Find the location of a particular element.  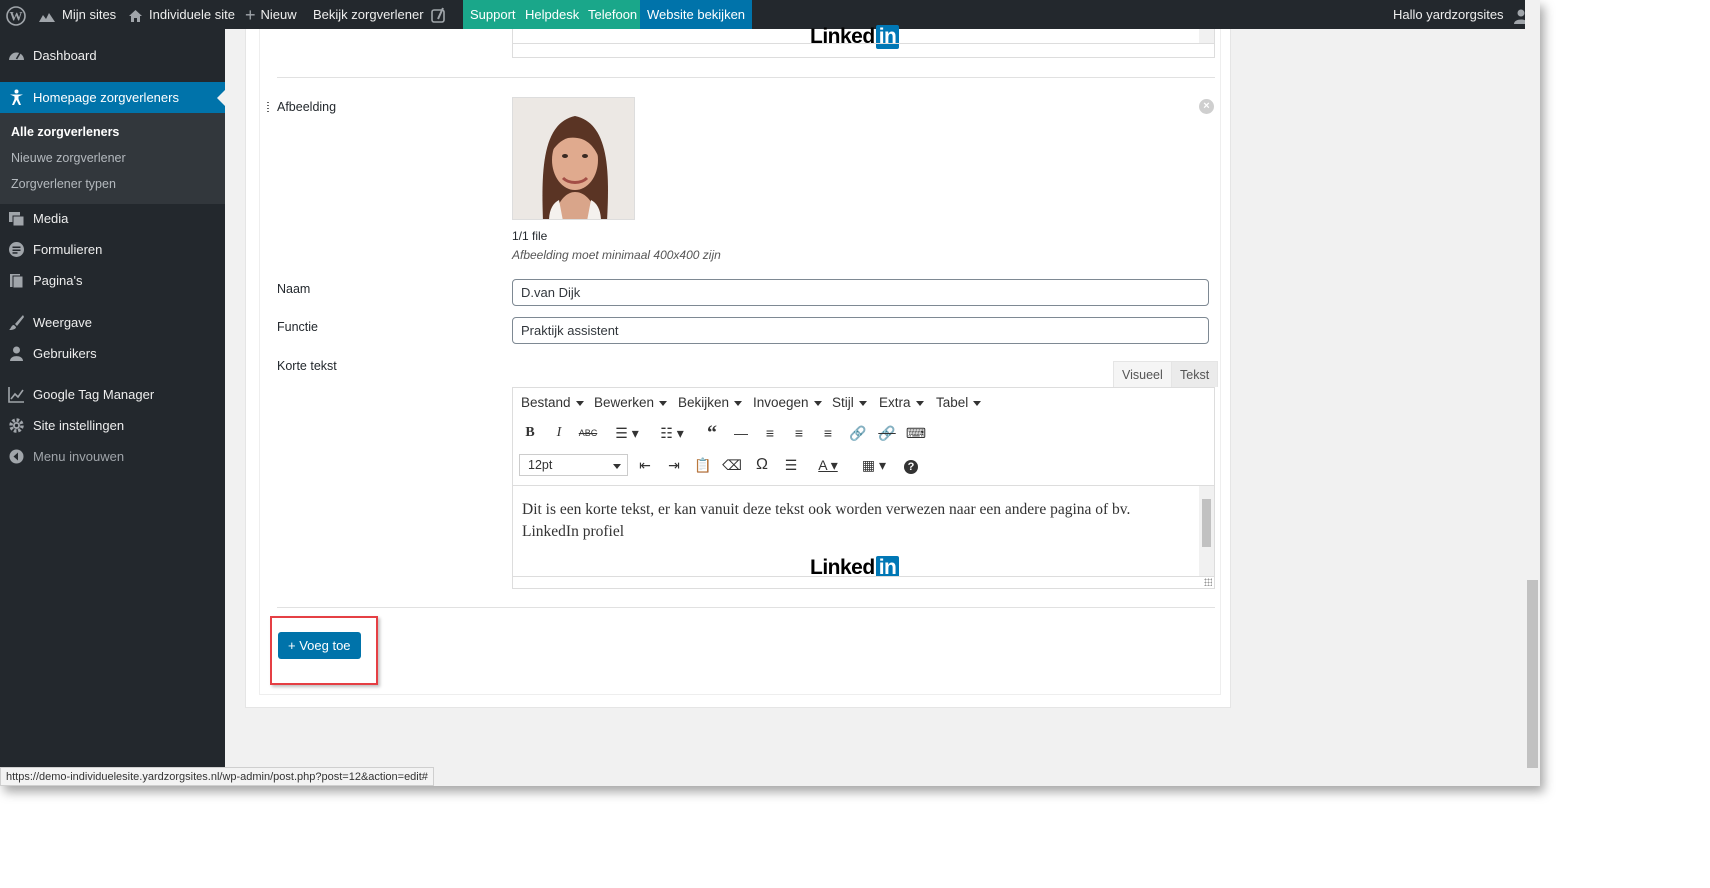

numbered-list-icon: ☷ ▾ is located at coordinates (672, 433).